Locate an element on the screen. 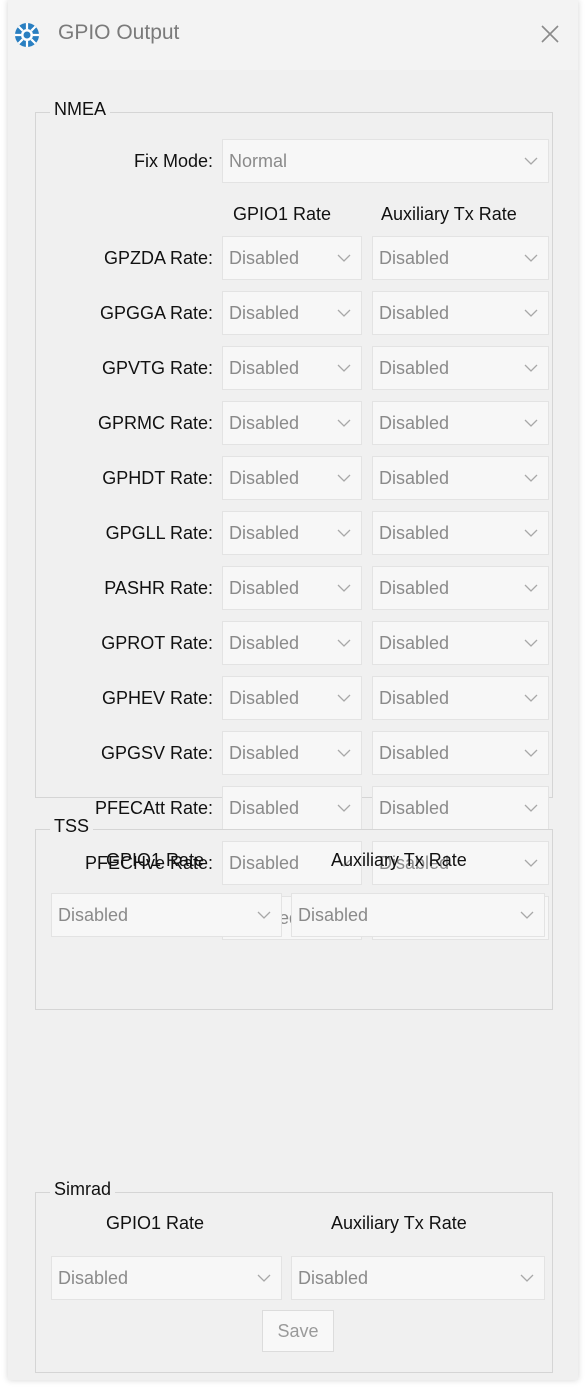 Image resolution: width=586 pixels, height=1387 pixels. close-button is located at coordinates (550, 34).